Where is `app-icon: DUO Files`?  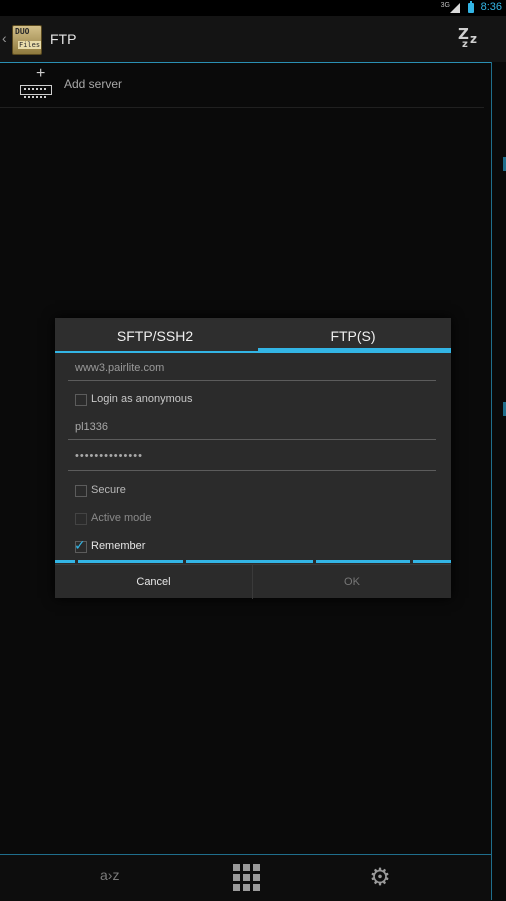 app-icon: DUO Files is located at coordinates (27, 40).